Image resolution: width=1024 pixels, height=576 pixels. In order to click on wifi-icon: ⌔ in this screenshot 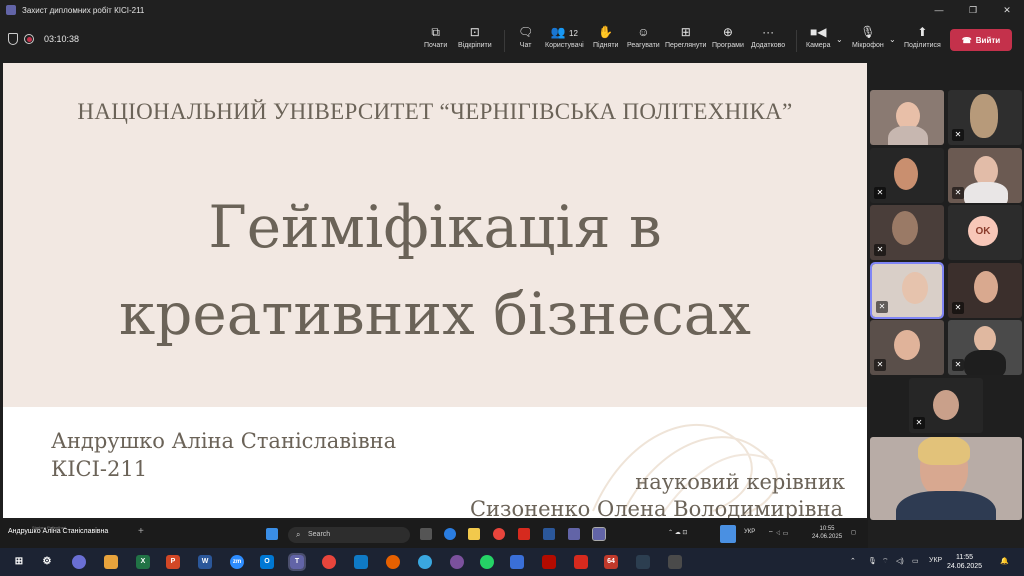, I will do `click(885, 561)`.